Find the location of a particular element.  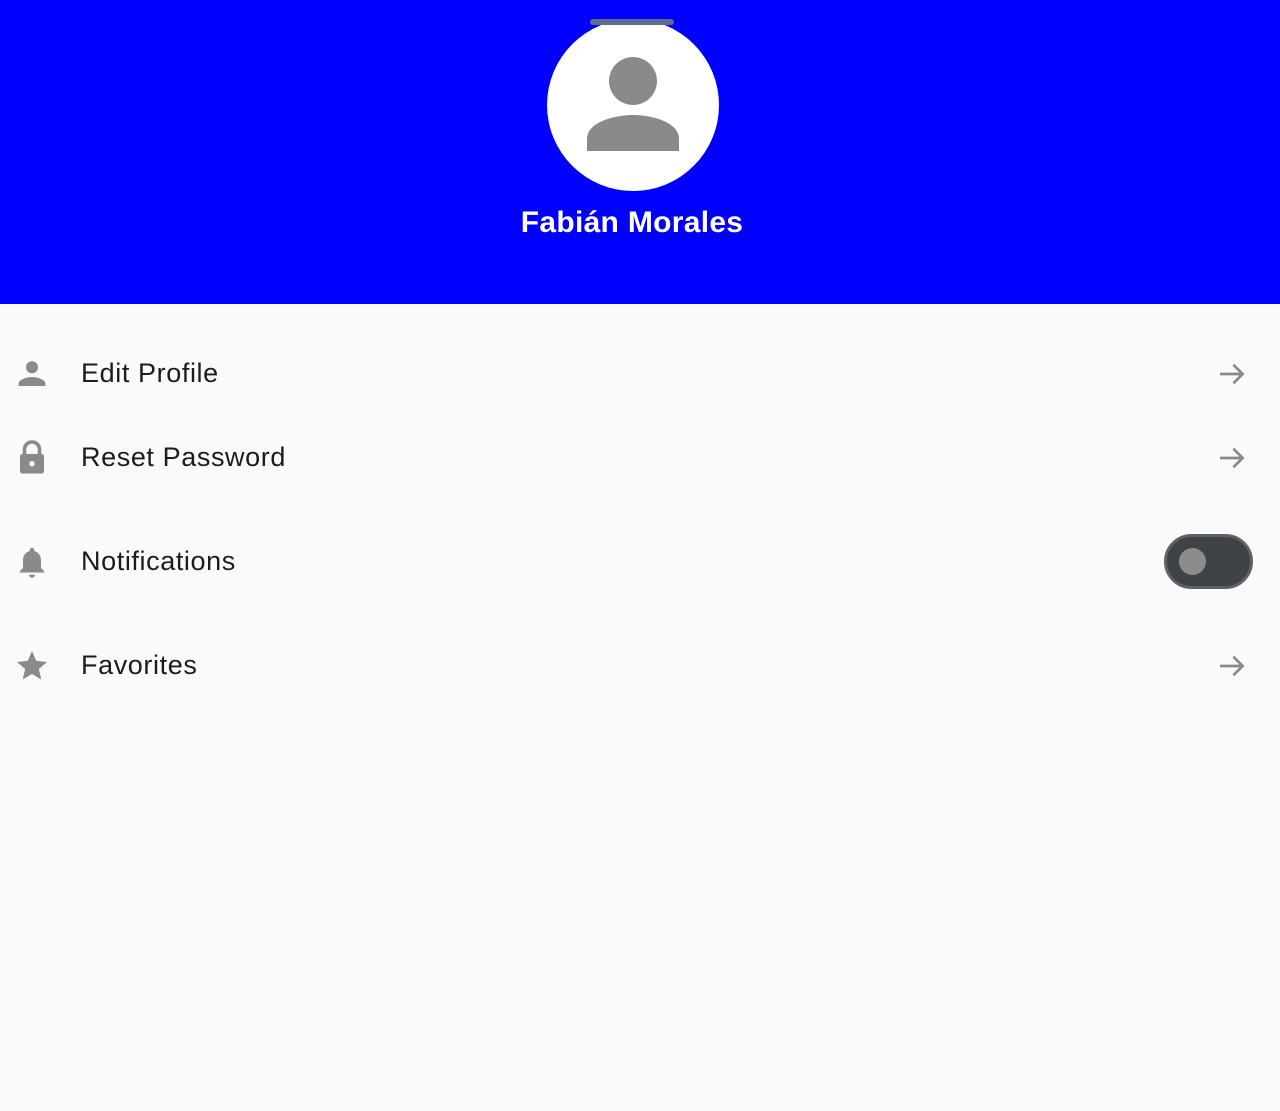

bell-icon is located at coordinates (32, 562).